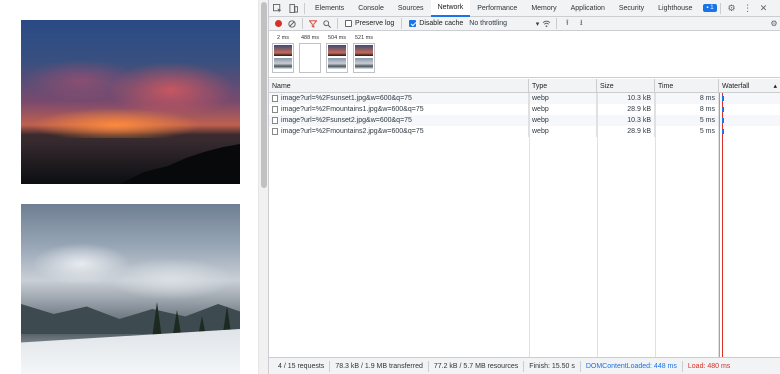  Describe the element at coordinates (477, 366) in the screenshot. I see `status-resources: 77.2 kB / 5.7 MB resources` at that location.